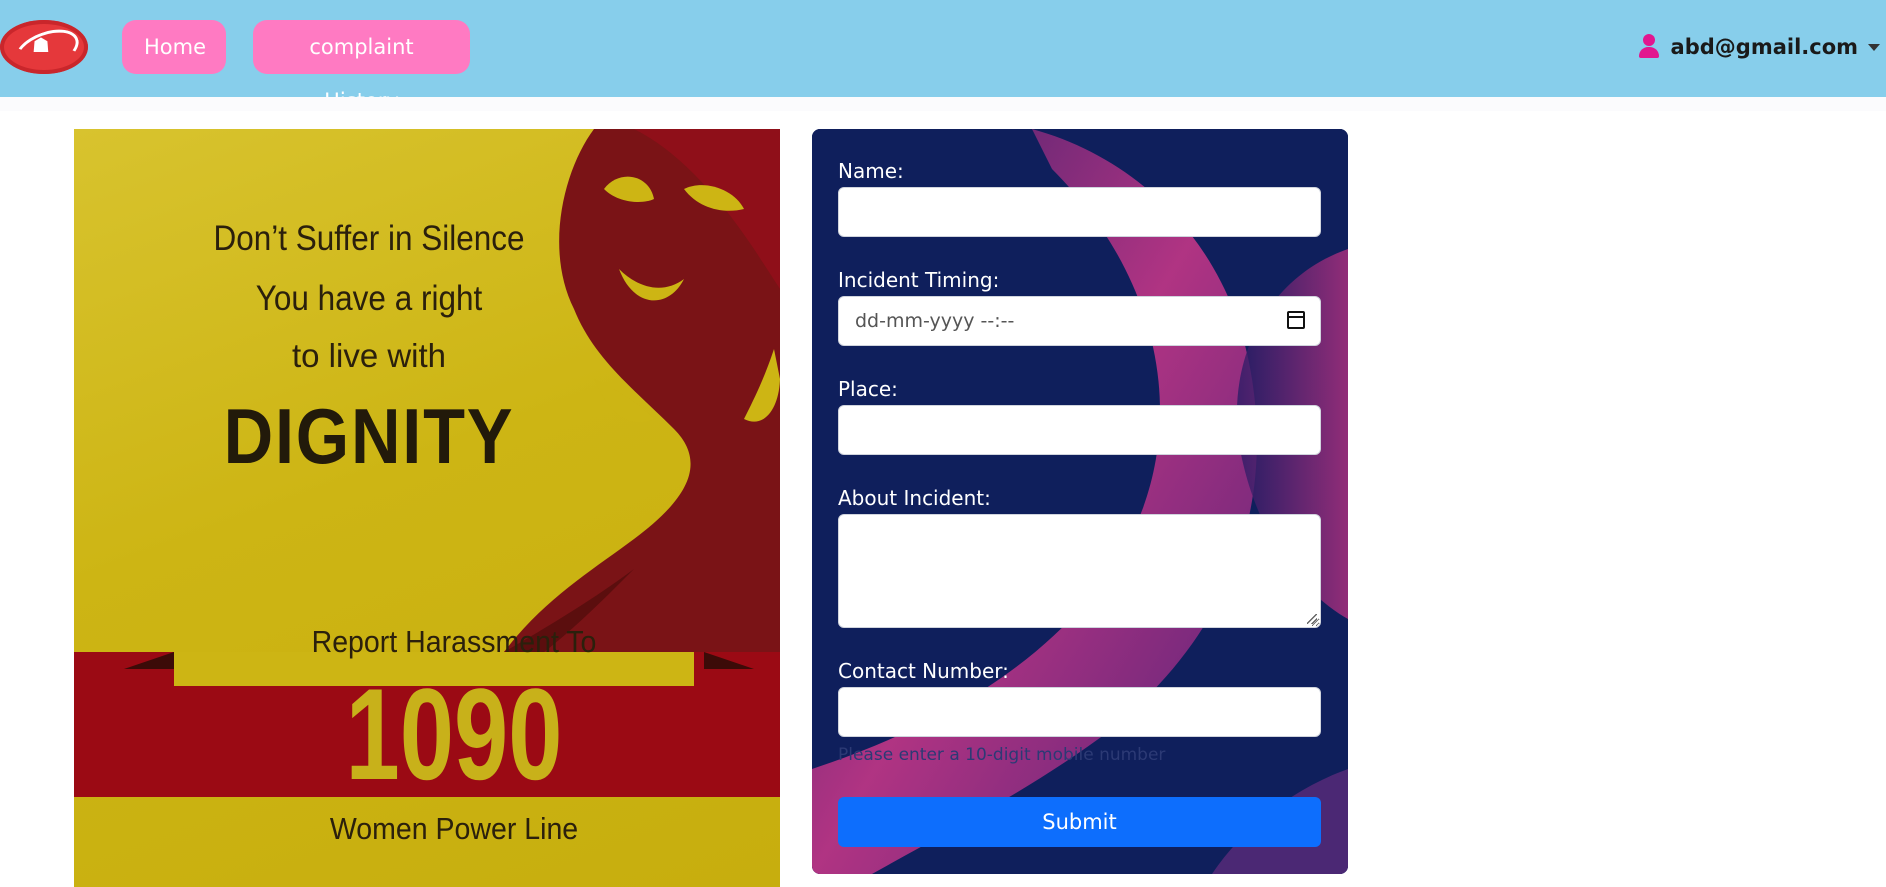 Image resolution: width=1886 pixels, height=887 pixels. What do you see at coordinates (919, 280) in the screenshot?
I see `incident-timing-label: Incident Timing:` at bounding box center [919, 280].